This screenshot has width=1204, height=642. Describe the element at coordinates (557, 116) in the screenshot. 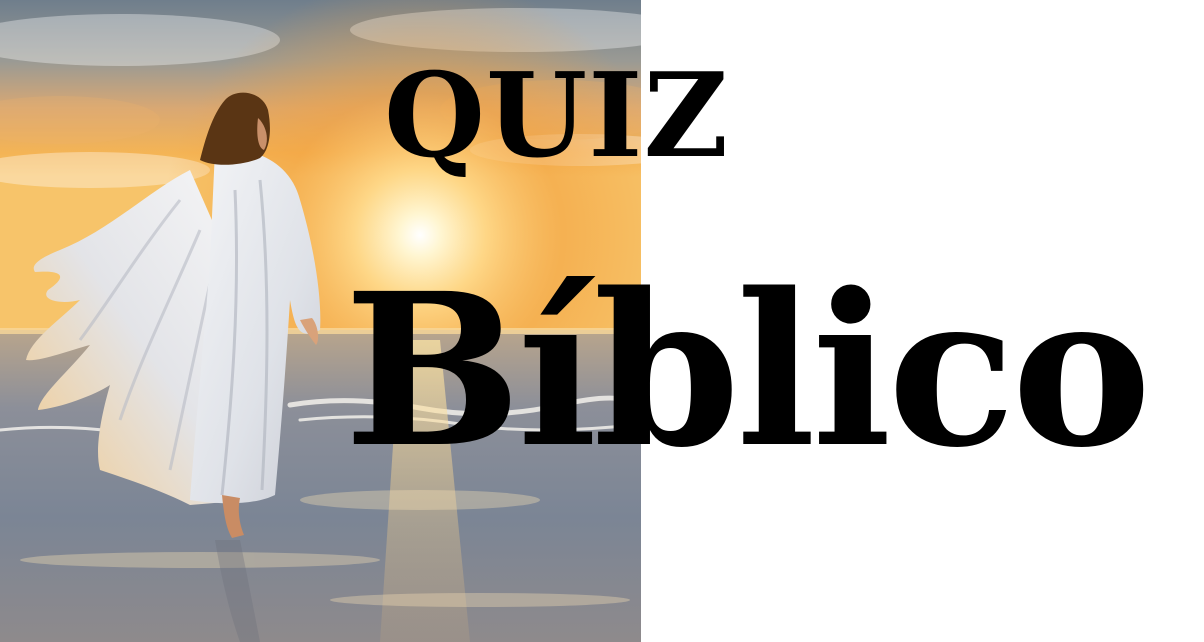

I see `title-quiz: QUIZ` at that location.